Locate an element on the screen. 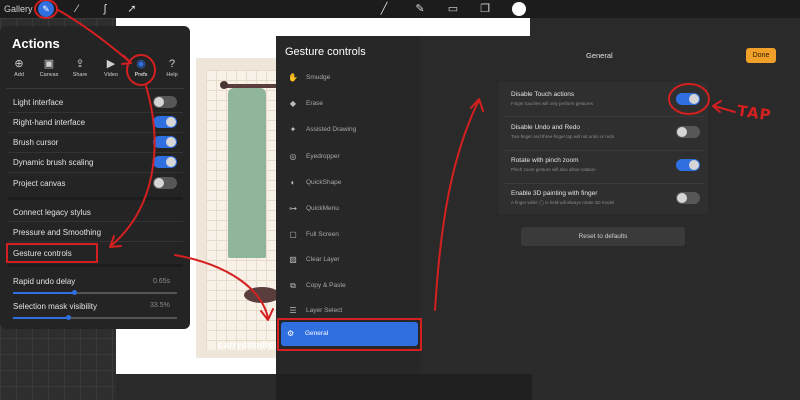 The height and width of the screenshot is (400, 800). right-hand-interface-label: Right-hand interface is located at coordinates (49, 122).